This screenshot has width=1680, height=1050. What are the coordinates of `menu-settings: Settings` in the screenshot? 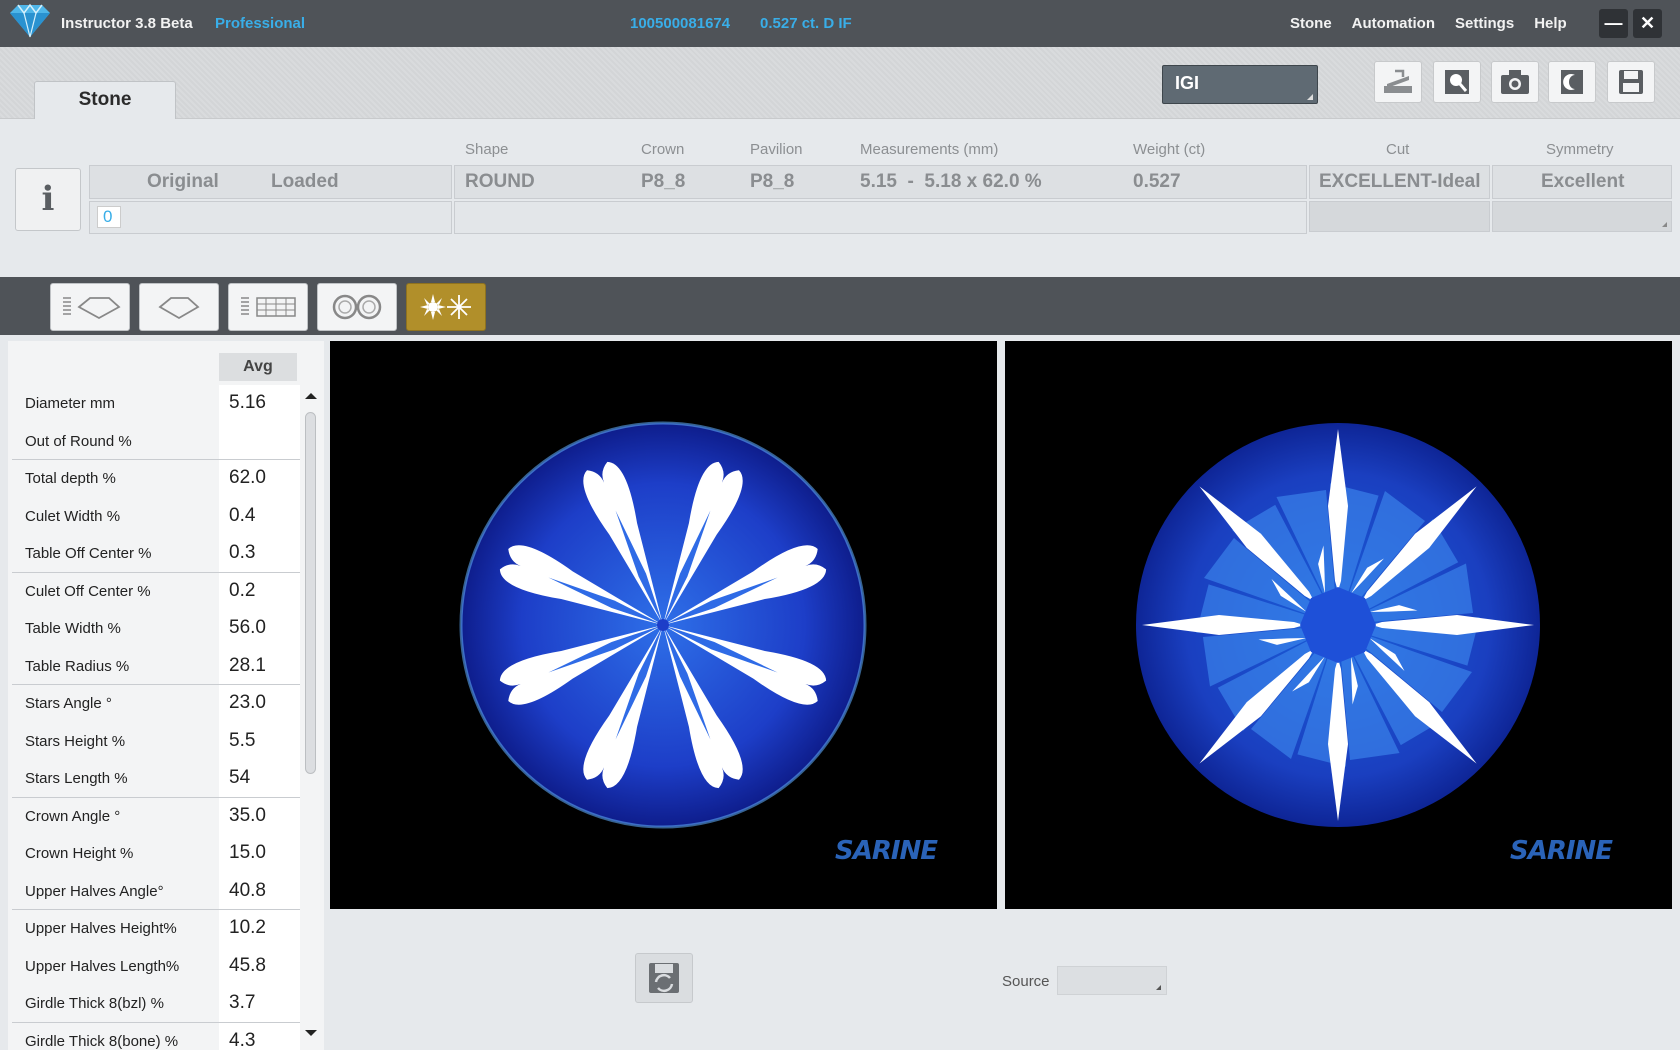 It's located at (1484, 23).